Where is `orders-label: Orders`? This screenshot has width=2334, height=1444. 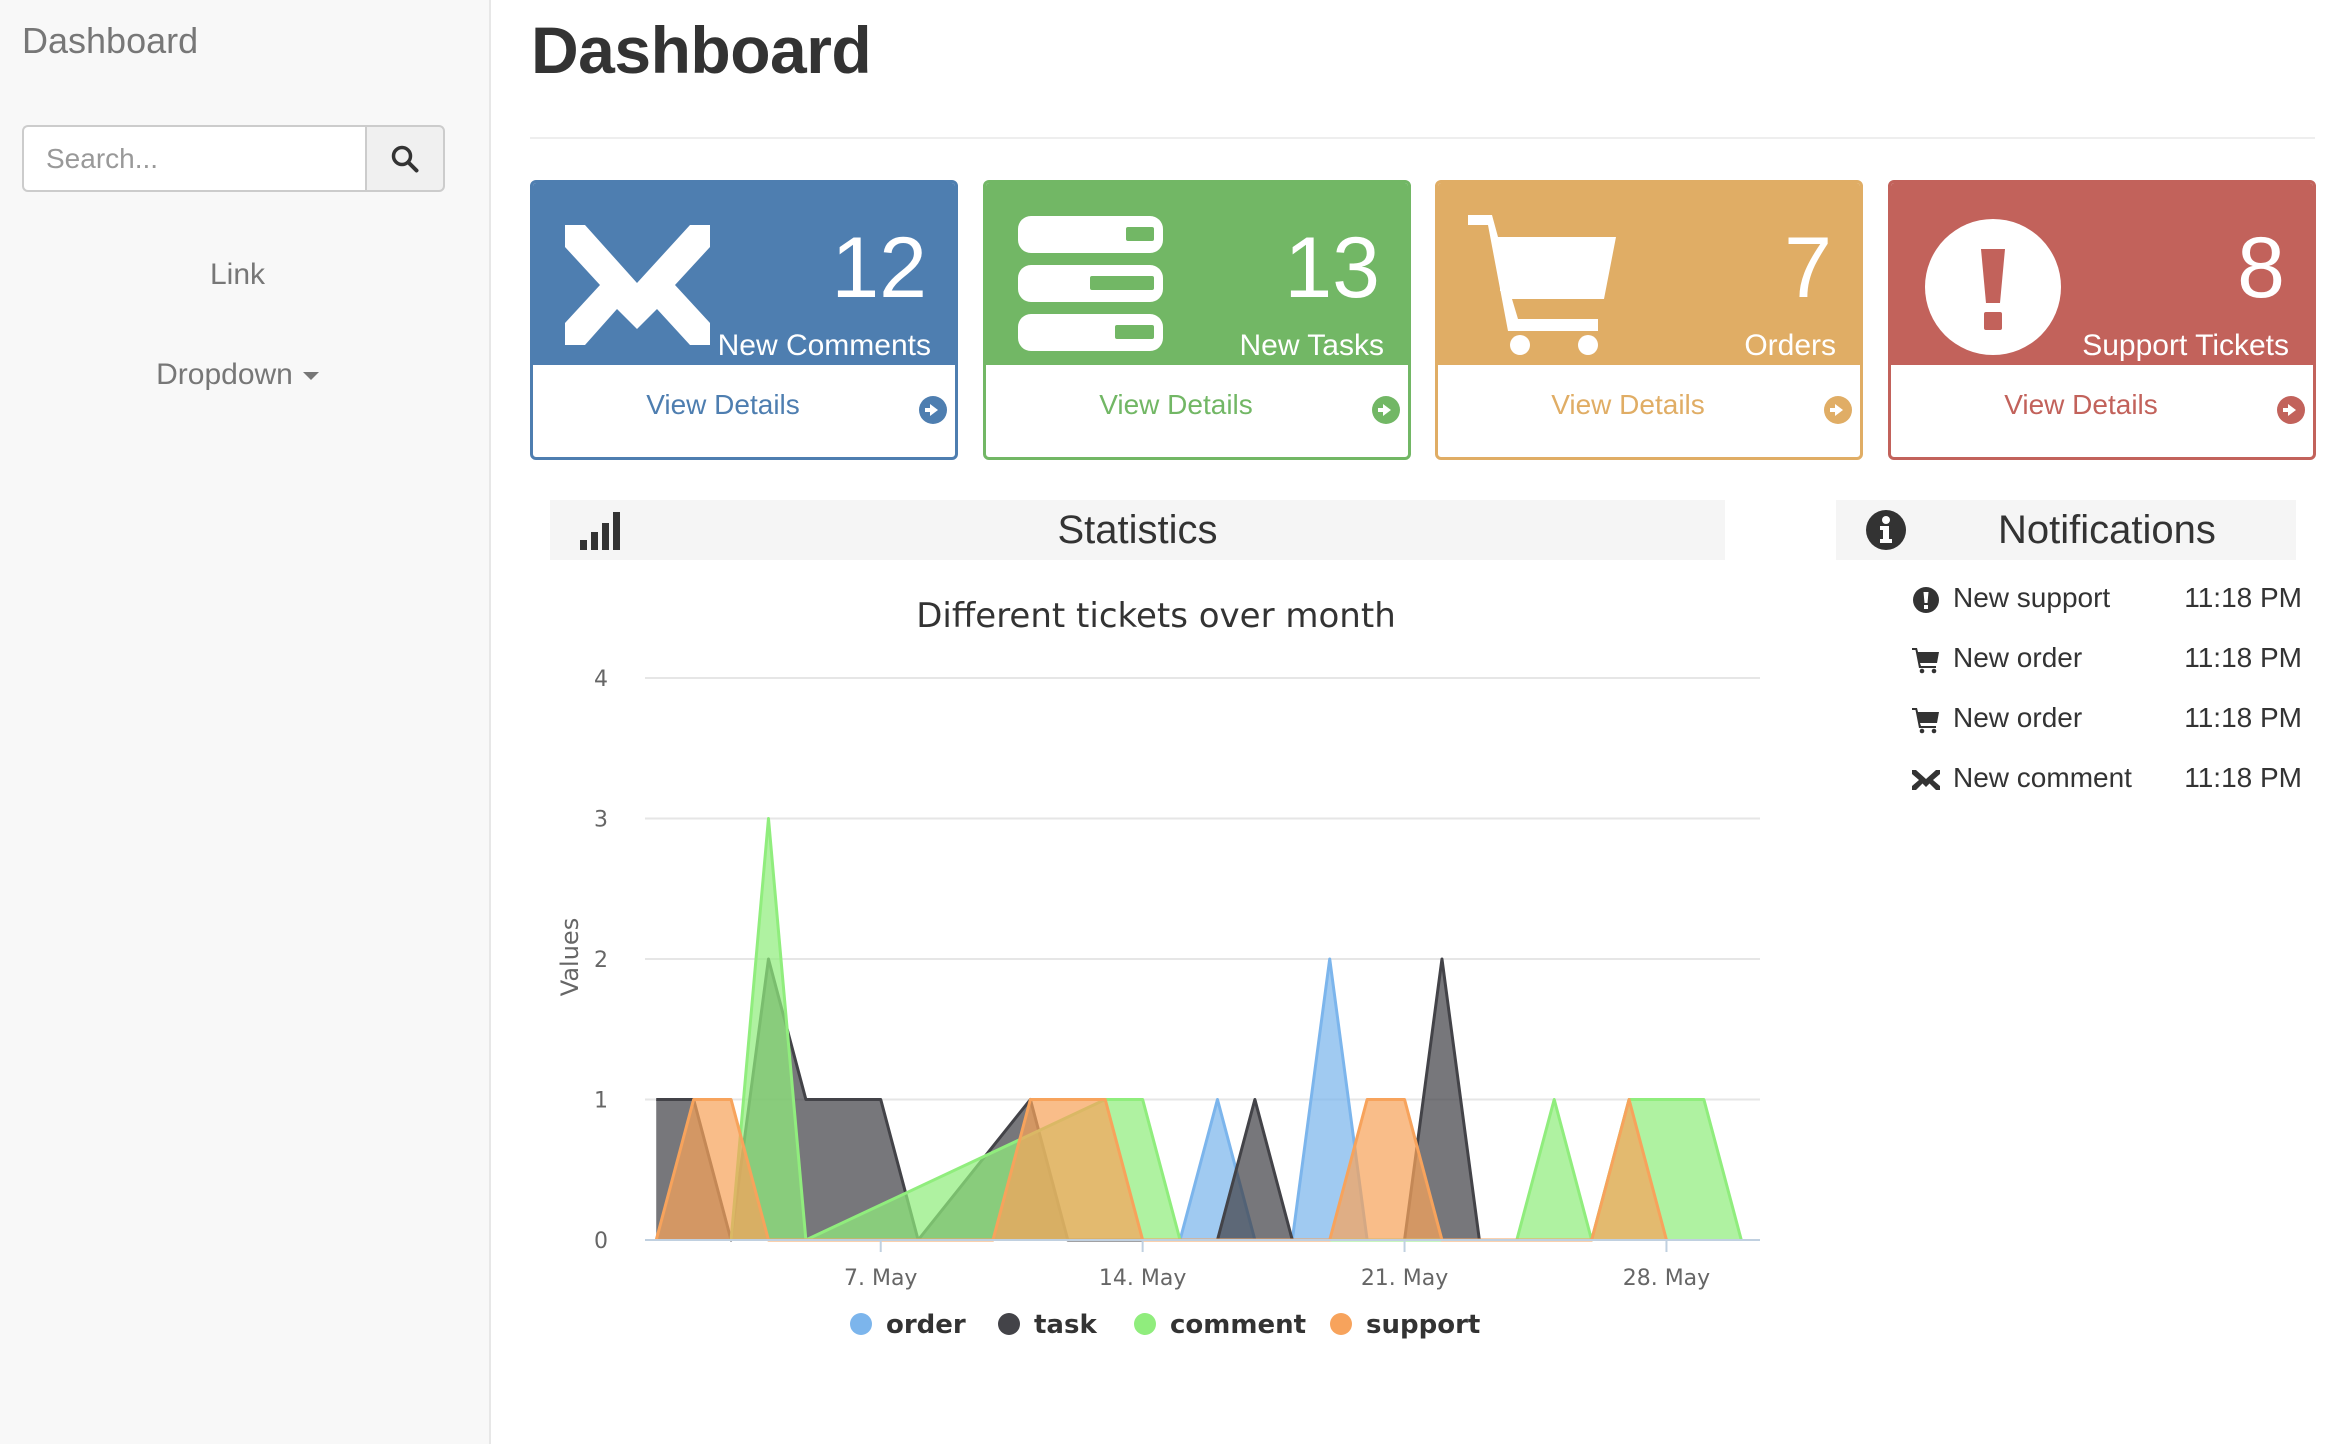
orders-label: Orders is located at coordinates (1790, 345).